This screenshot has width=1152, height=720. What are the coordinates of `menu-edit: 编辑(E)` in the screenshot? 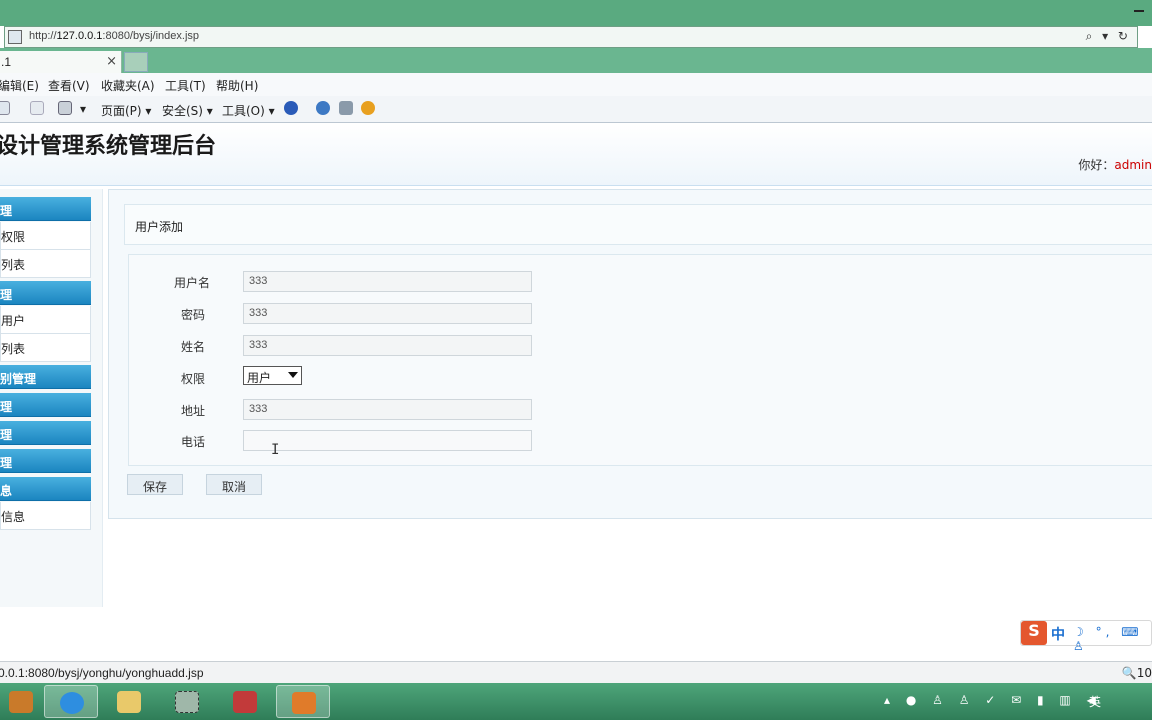 It's located at (19, 85).